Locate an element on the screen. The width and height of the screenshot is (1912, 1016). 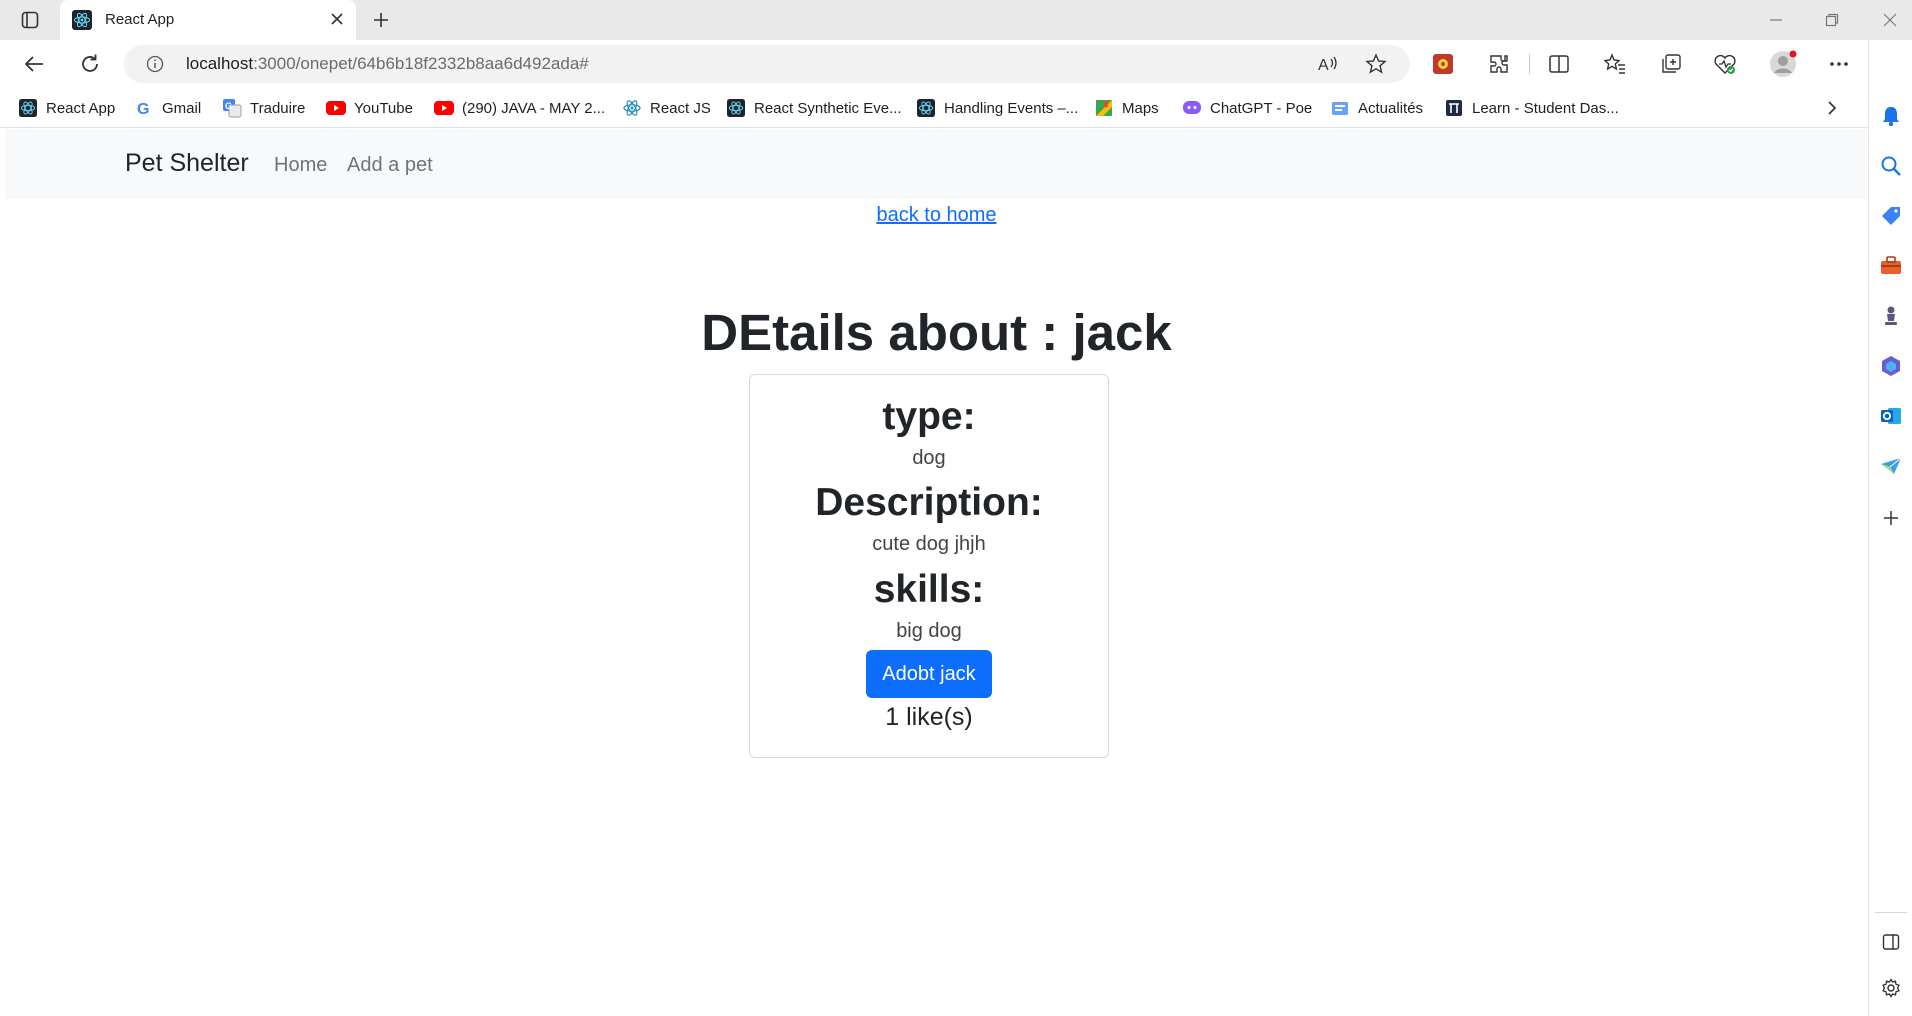
settings-gear-icon is located at coordinates (1891, 988).